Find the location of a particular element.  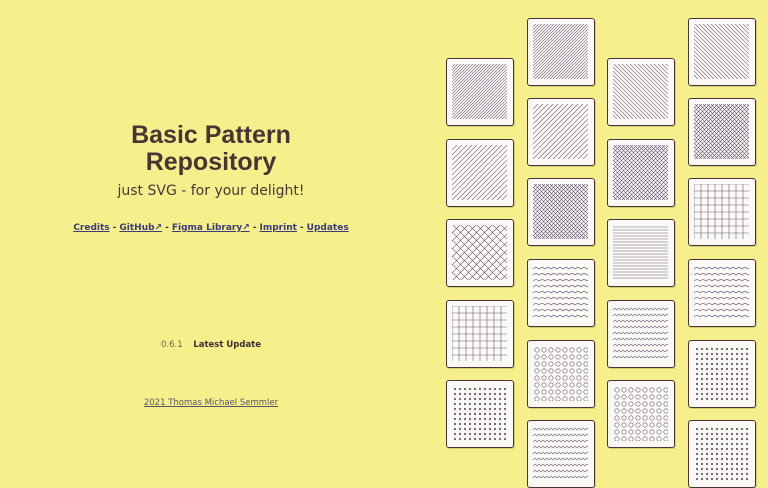

version-number: 0.6.1 is located at coordinates (171, 345).